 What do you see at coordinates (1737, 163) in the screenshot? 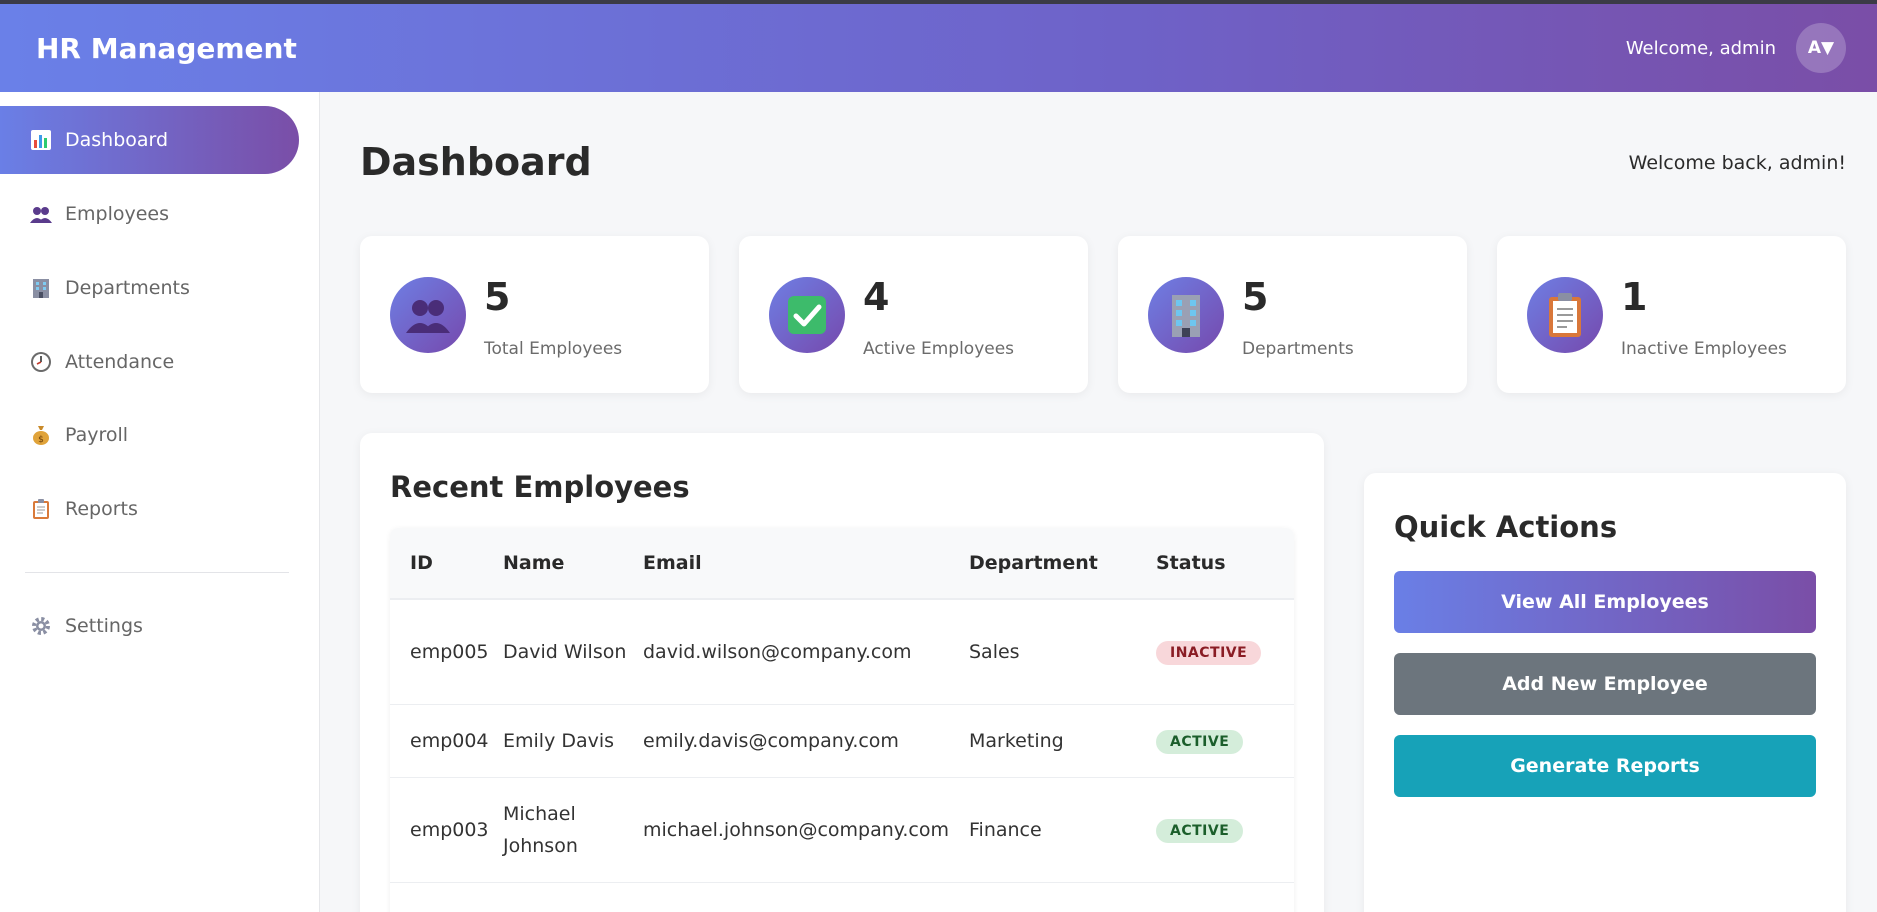
I see `page-welcome: Welcome back, admin!` at bounding box center [1737, 163].